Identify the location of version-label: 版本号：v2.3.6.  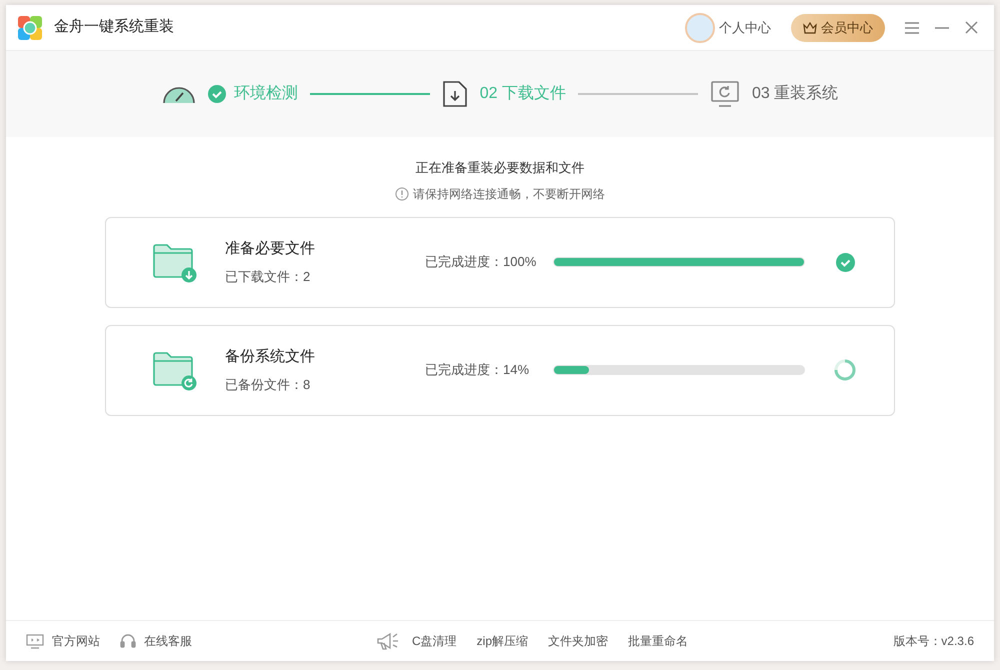
(933, 641).